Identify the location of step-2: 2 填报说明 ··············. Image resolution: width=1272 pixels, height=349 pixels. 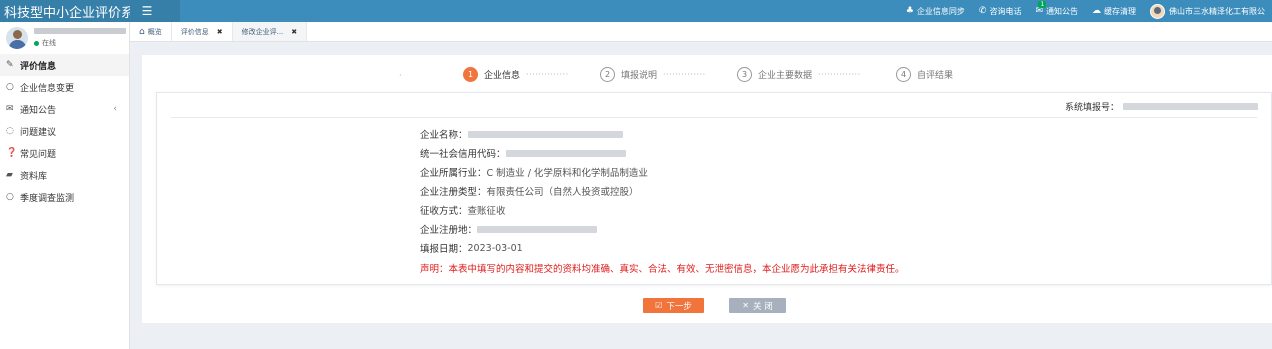
(653, 74).